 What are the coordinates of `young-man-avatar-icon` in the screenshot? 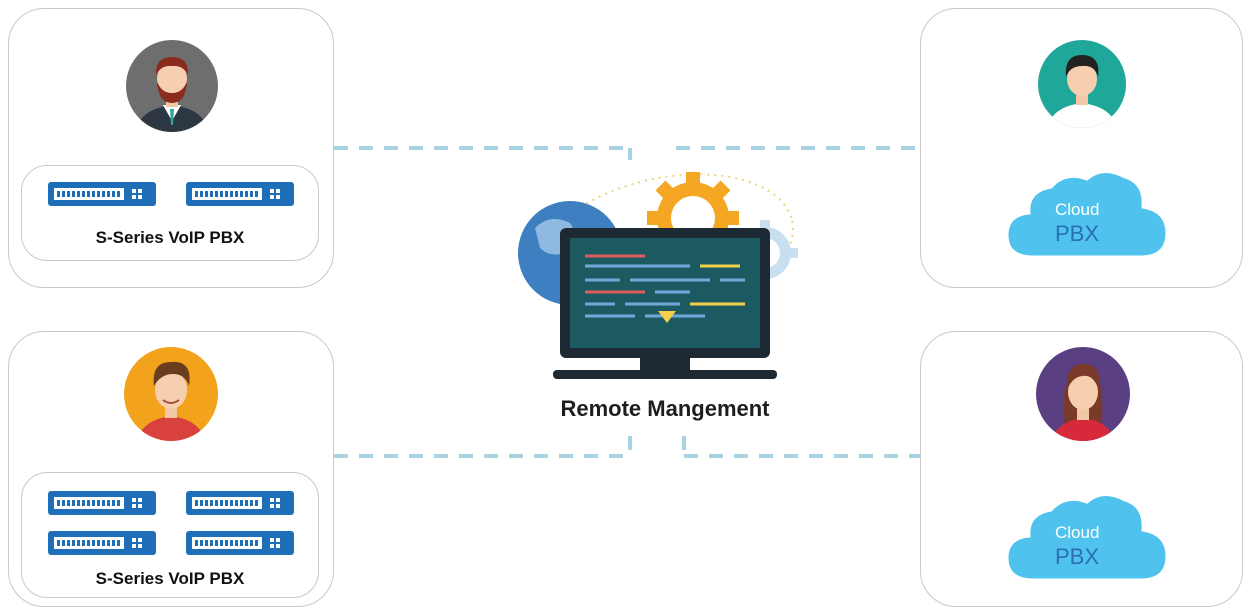 It's located at (171, 394).